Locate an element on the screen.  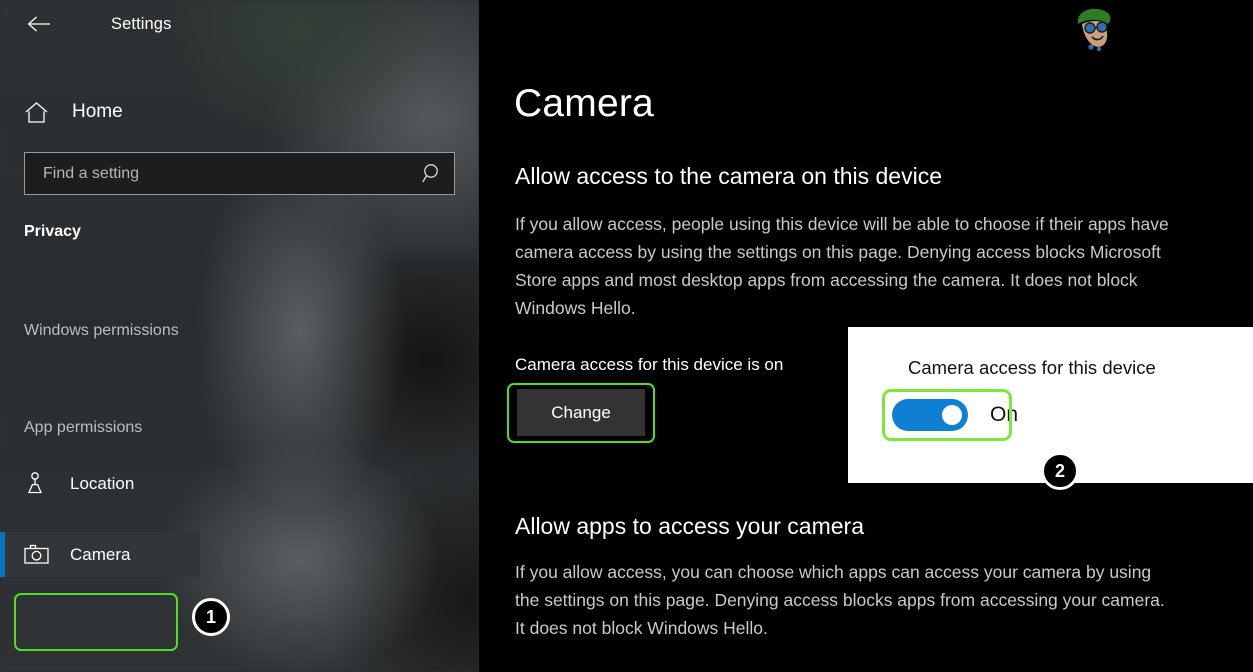
sidebar-item-camera-label: Camera is located at coordinates (100, 554).